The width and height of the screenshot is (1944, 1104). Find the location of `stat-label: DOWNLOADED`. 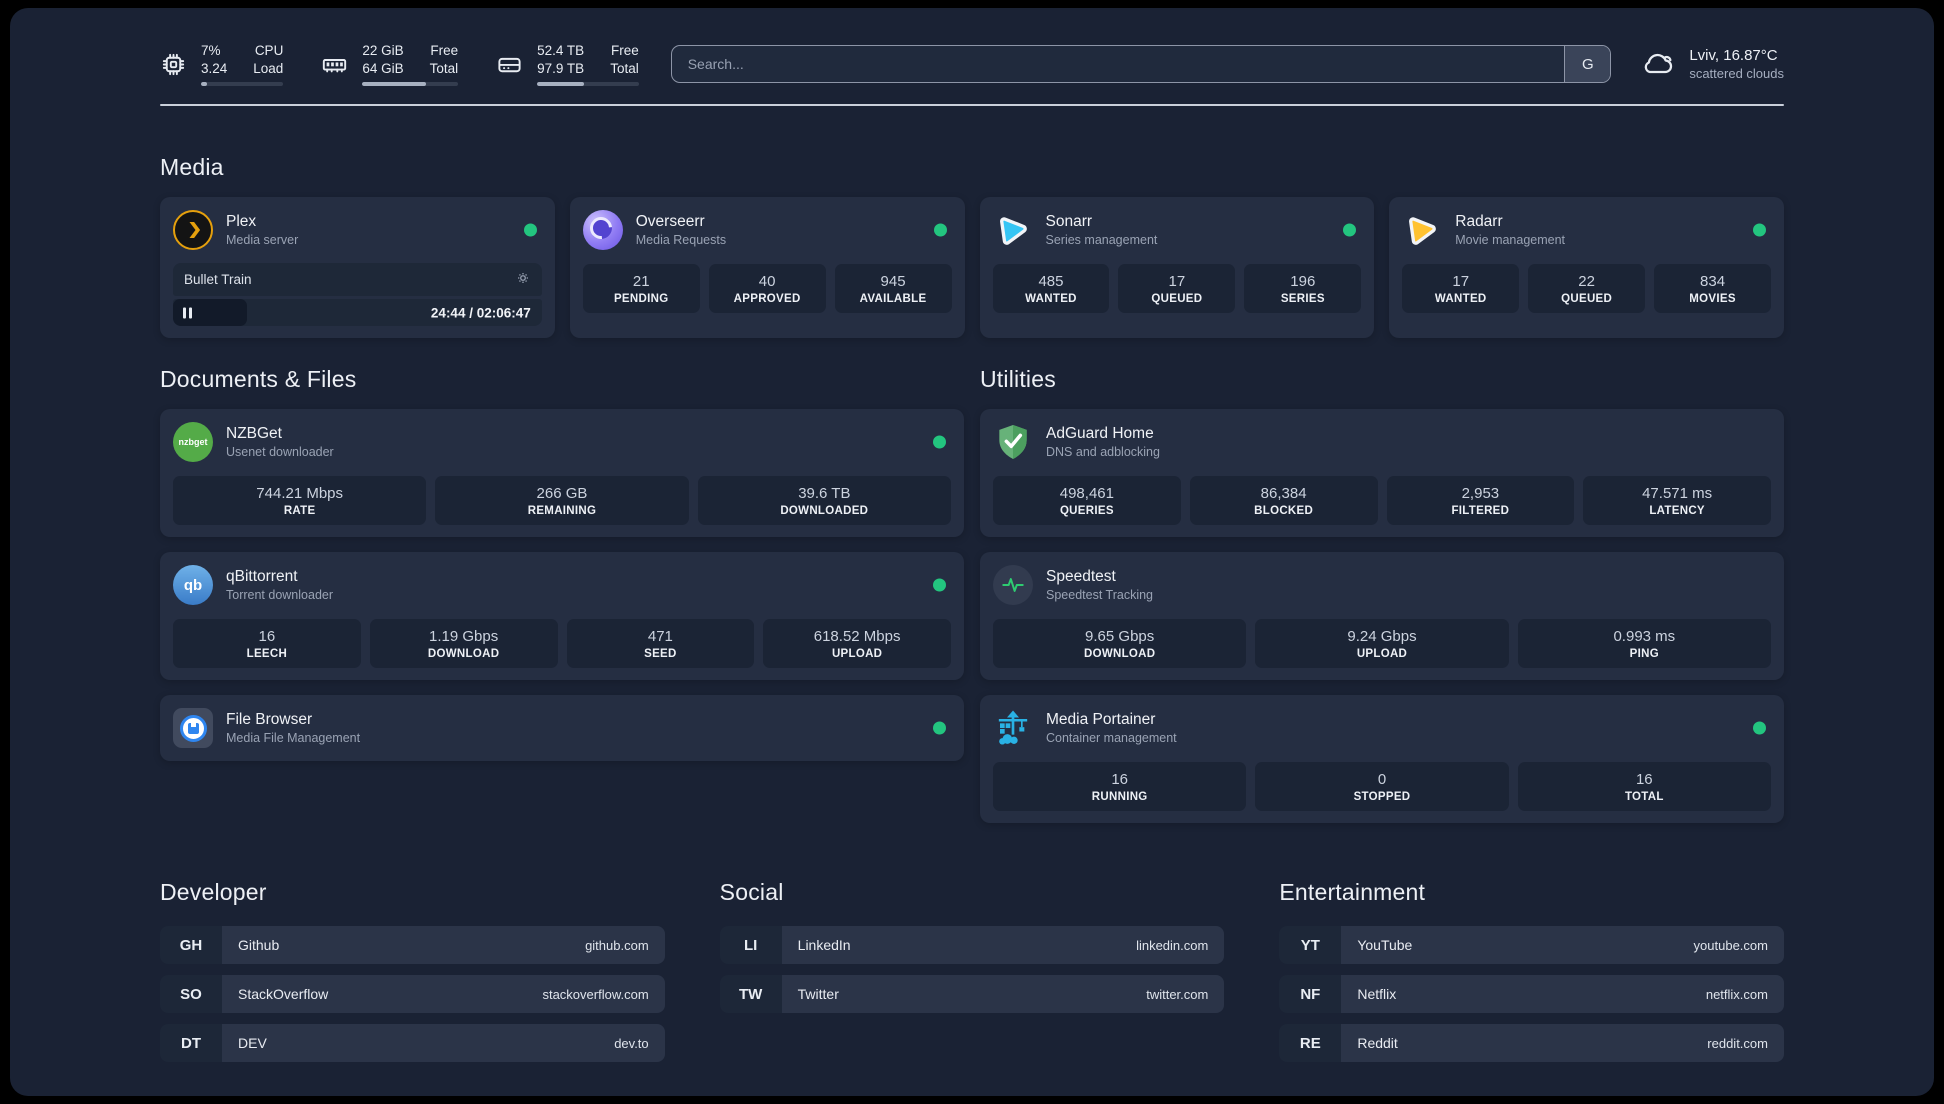

stat-label: DOWNLOADED is located at coordinates (824, 511).